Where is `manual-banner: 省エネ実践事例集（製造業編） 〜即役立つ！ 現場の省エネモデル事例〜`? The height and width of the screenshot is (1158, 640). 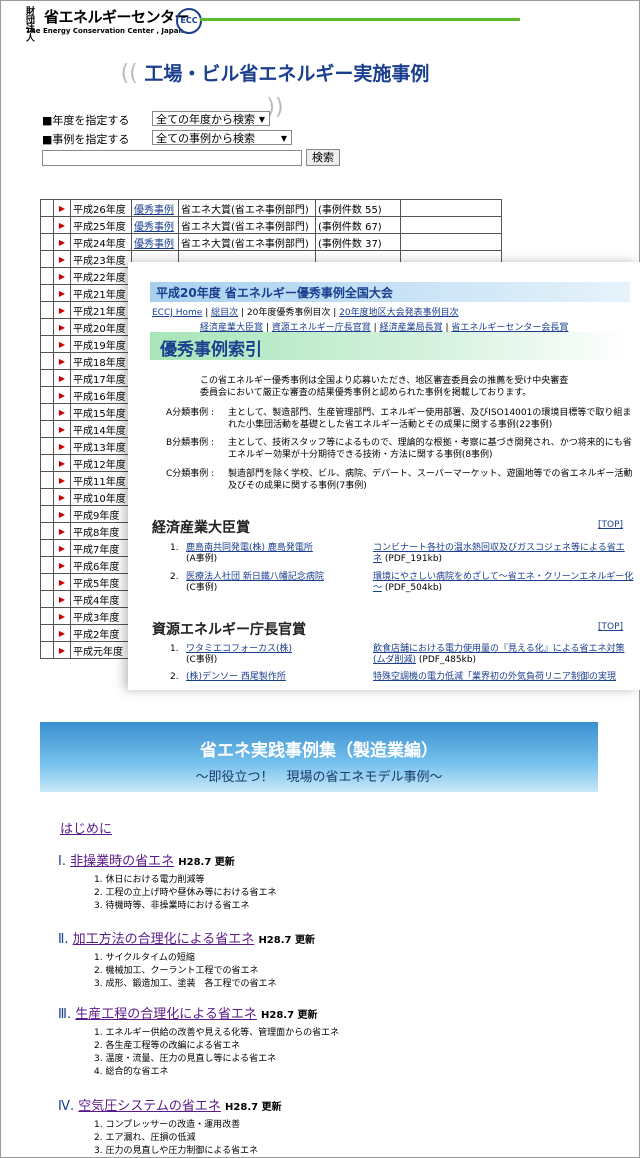 manual-banner: 省エネ実践事例集（製造業編） 〜即役立つ！ 現場の省エネモデル事例〜 is located at coordinates (319, 757).